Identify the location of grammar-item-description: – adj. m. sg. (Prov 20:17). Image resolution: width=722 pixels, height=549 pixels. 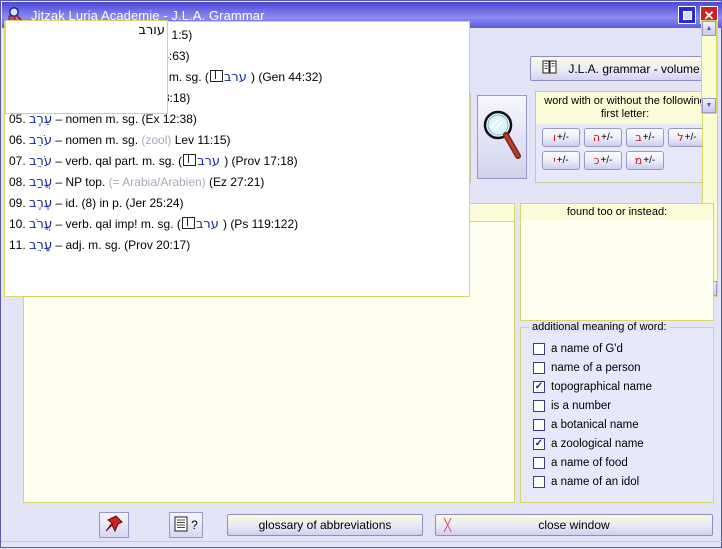
(121, 245).